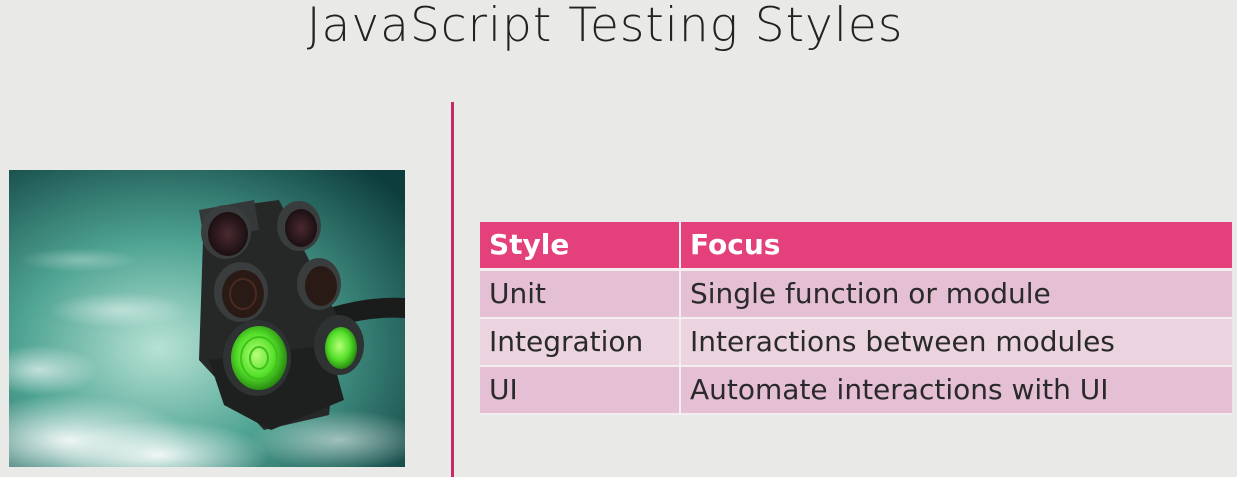 The width and height of the screenshot is (1237, 477). What do you see at coordinates (580, 246) in the screenshot?
I see `header-style: Style` at bounding box center [580, 246].